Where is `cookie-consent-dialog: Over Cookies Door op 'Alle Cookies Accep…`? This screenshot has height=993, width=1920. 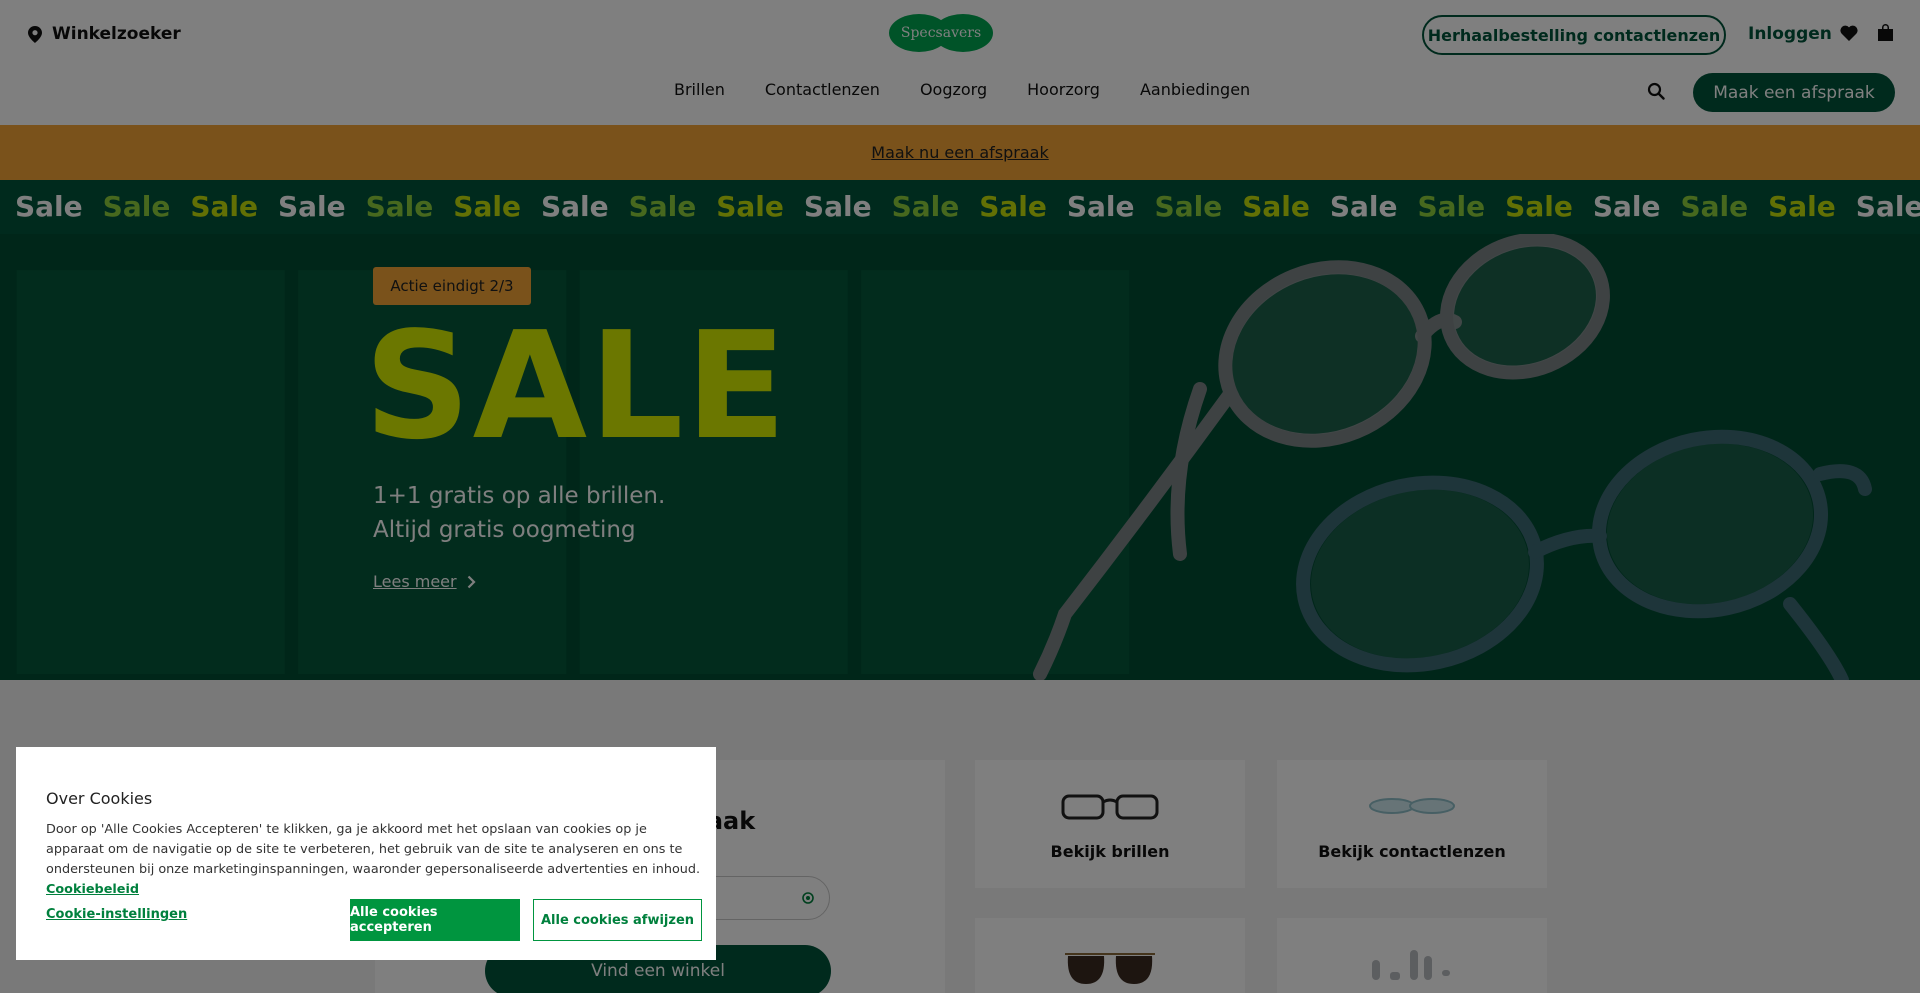
cookie-consent-dialog: Over Cookies Door op 'Alle Cookies Accep… is located at coordinates (366, 853).